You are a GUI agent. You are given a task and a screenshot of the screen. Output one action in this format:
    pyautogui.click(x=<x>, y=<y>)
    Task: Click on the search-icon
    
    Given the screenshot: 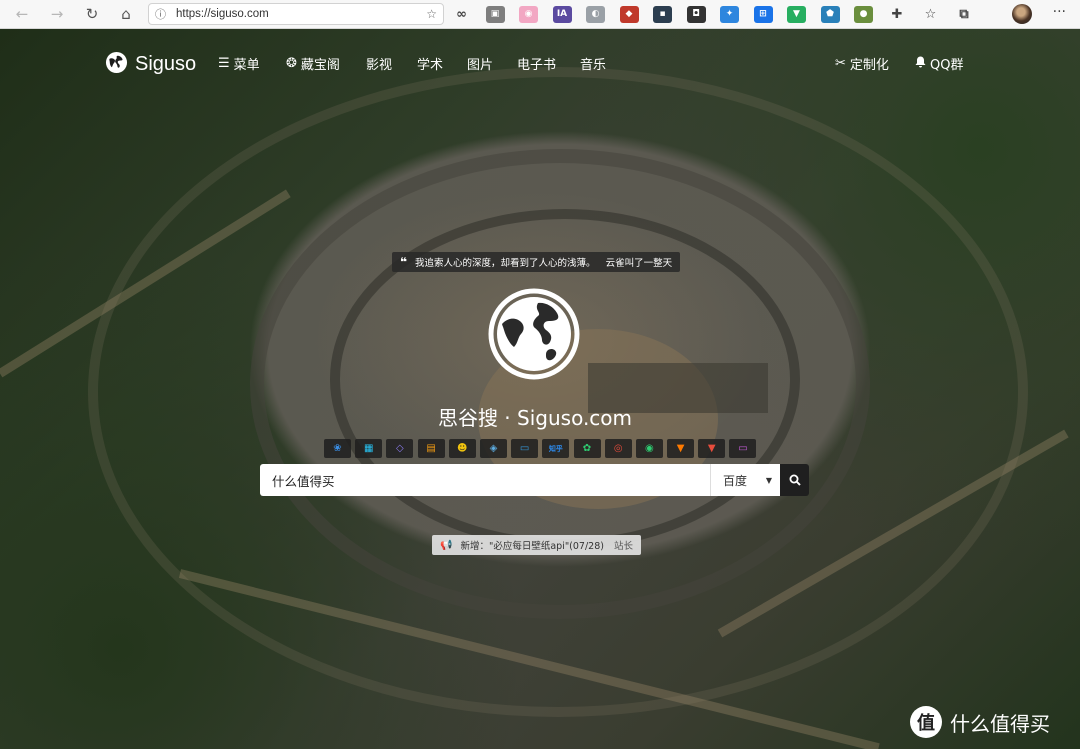 What is the action you would take?
    pyautogui.click(x=795, y=480)
    